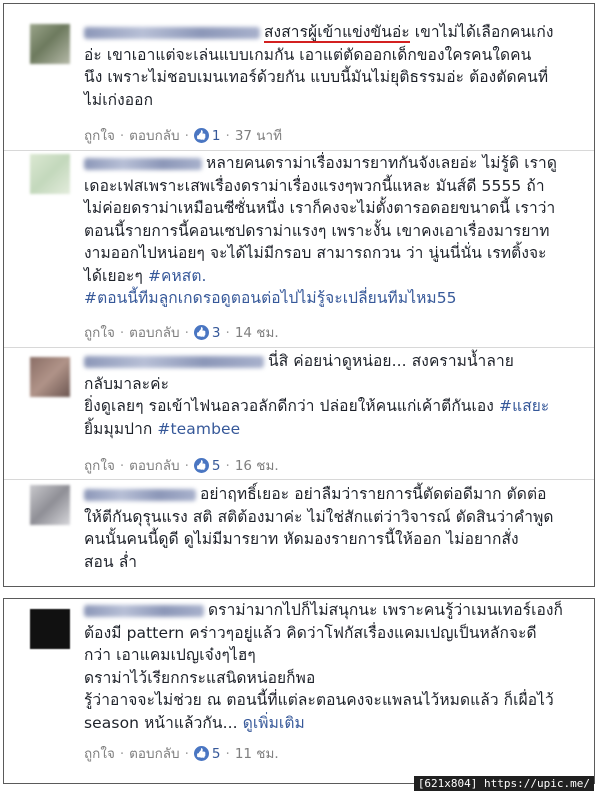 The width and height of the screenshot is (600, 794). What do you see at coordinates (181, 466) in the screenshot?
I see `comment-actions: ถูกใจ·ตอบกลับ·5·16 ชม.` at bounding box center [181, 466].